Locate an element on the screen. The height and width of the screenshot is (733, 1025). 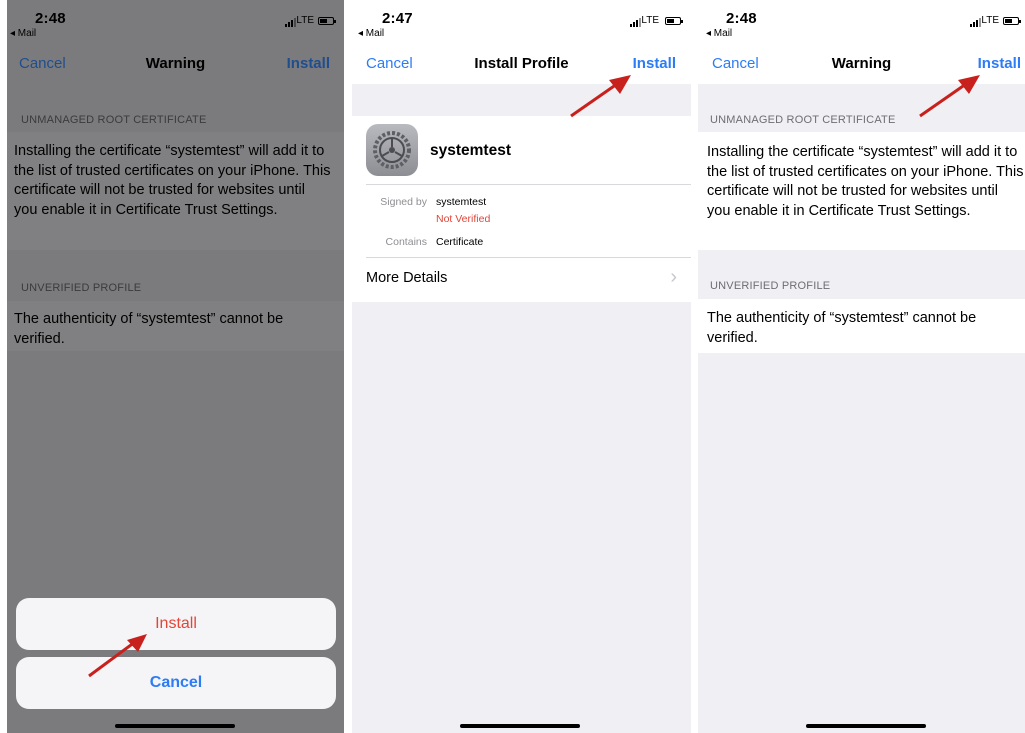
signed-by-label: Signed by is located at coordinates (403, 202).